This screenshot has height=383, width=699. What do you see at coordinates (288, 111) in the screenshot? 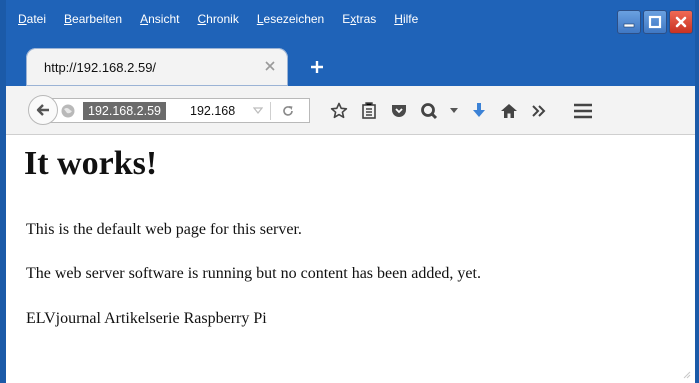
I see `reload-icon` at bounding box center [288, 111].